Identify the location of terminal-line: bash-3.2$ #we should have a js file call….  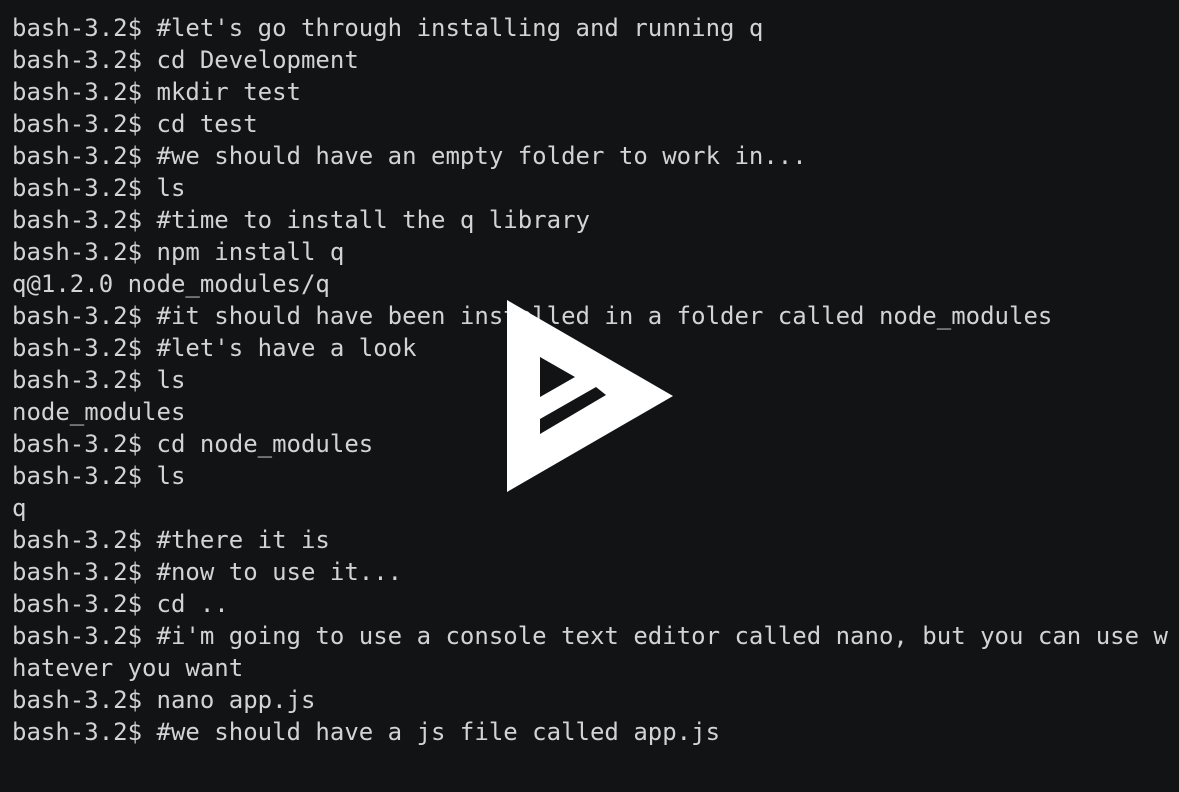
(366, 732).